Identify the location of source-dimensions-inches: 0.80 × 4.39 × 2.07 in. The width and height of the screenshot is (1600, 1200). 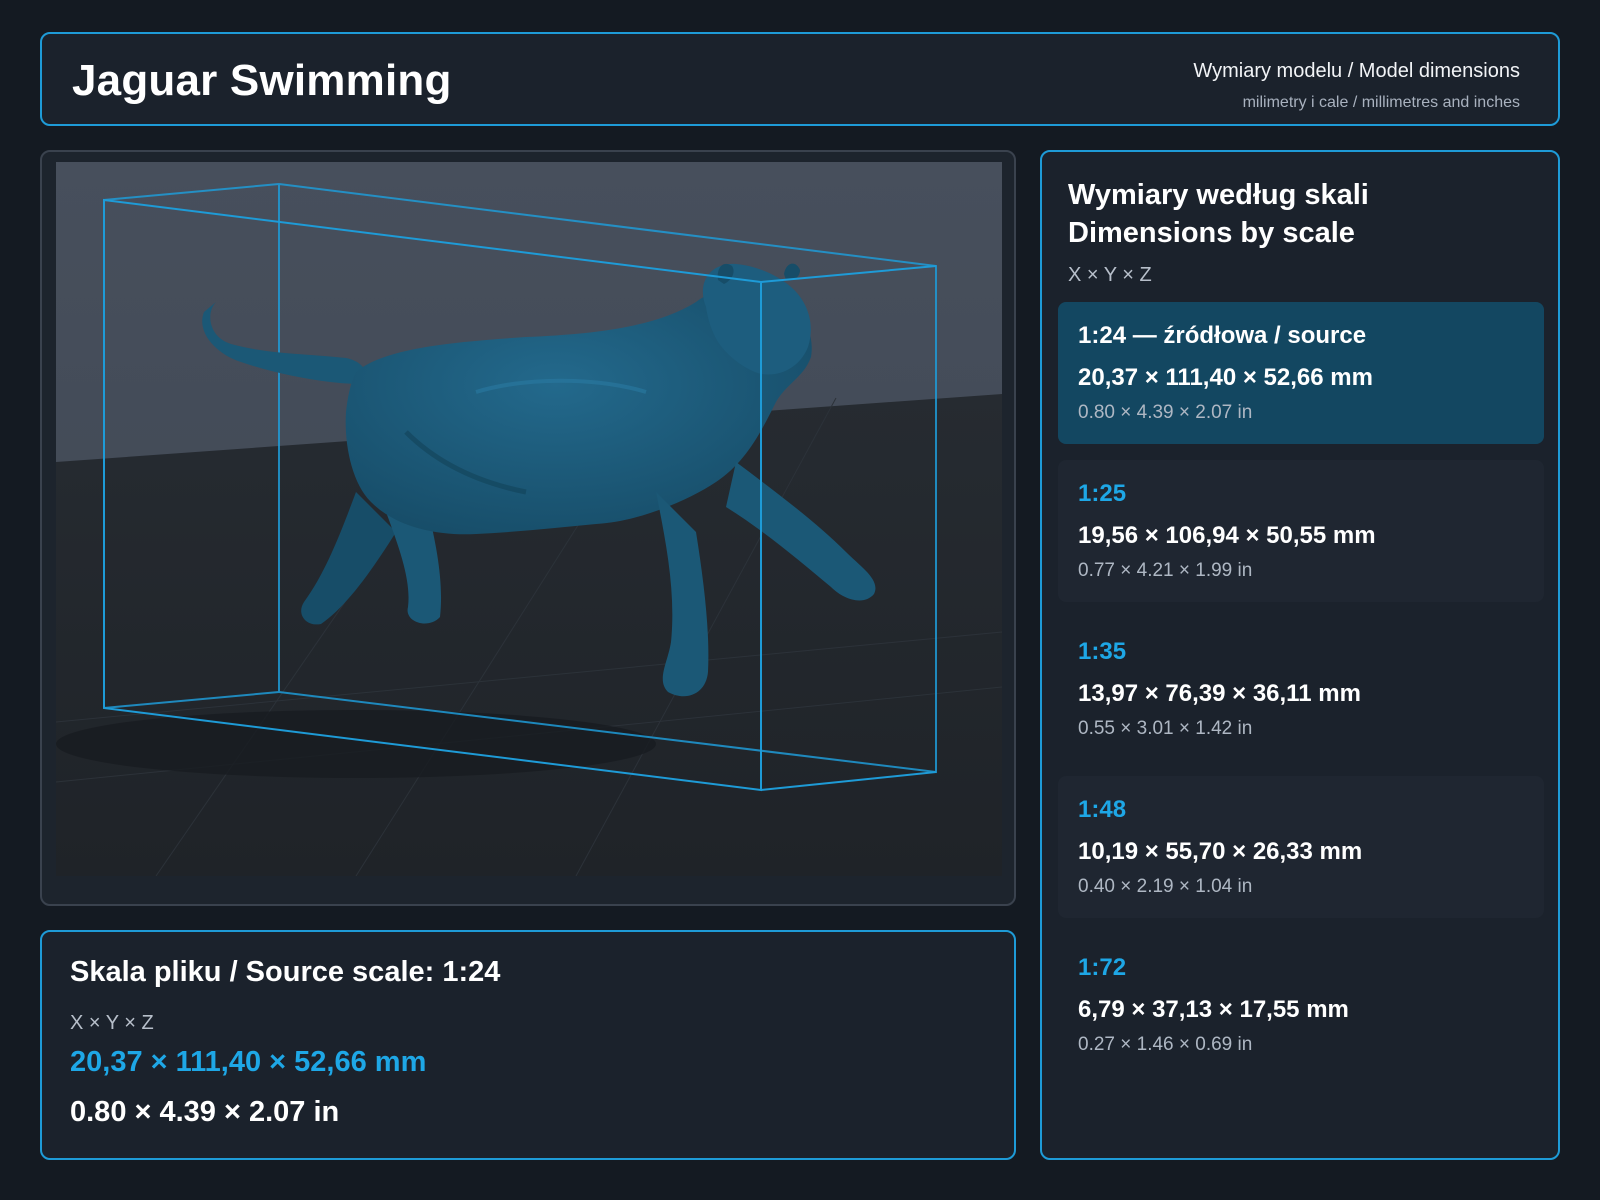
(205, 1112).